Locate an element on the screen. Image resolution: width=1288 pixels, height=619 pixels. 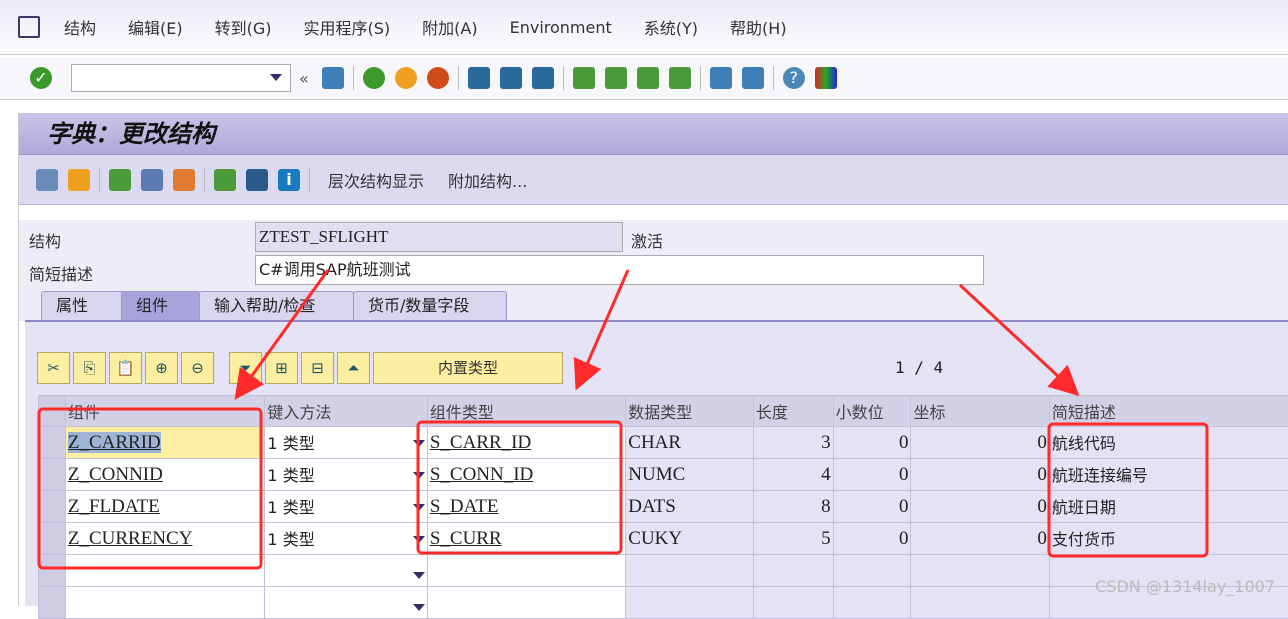
find-next-icon is located at coordinates (543, 78).